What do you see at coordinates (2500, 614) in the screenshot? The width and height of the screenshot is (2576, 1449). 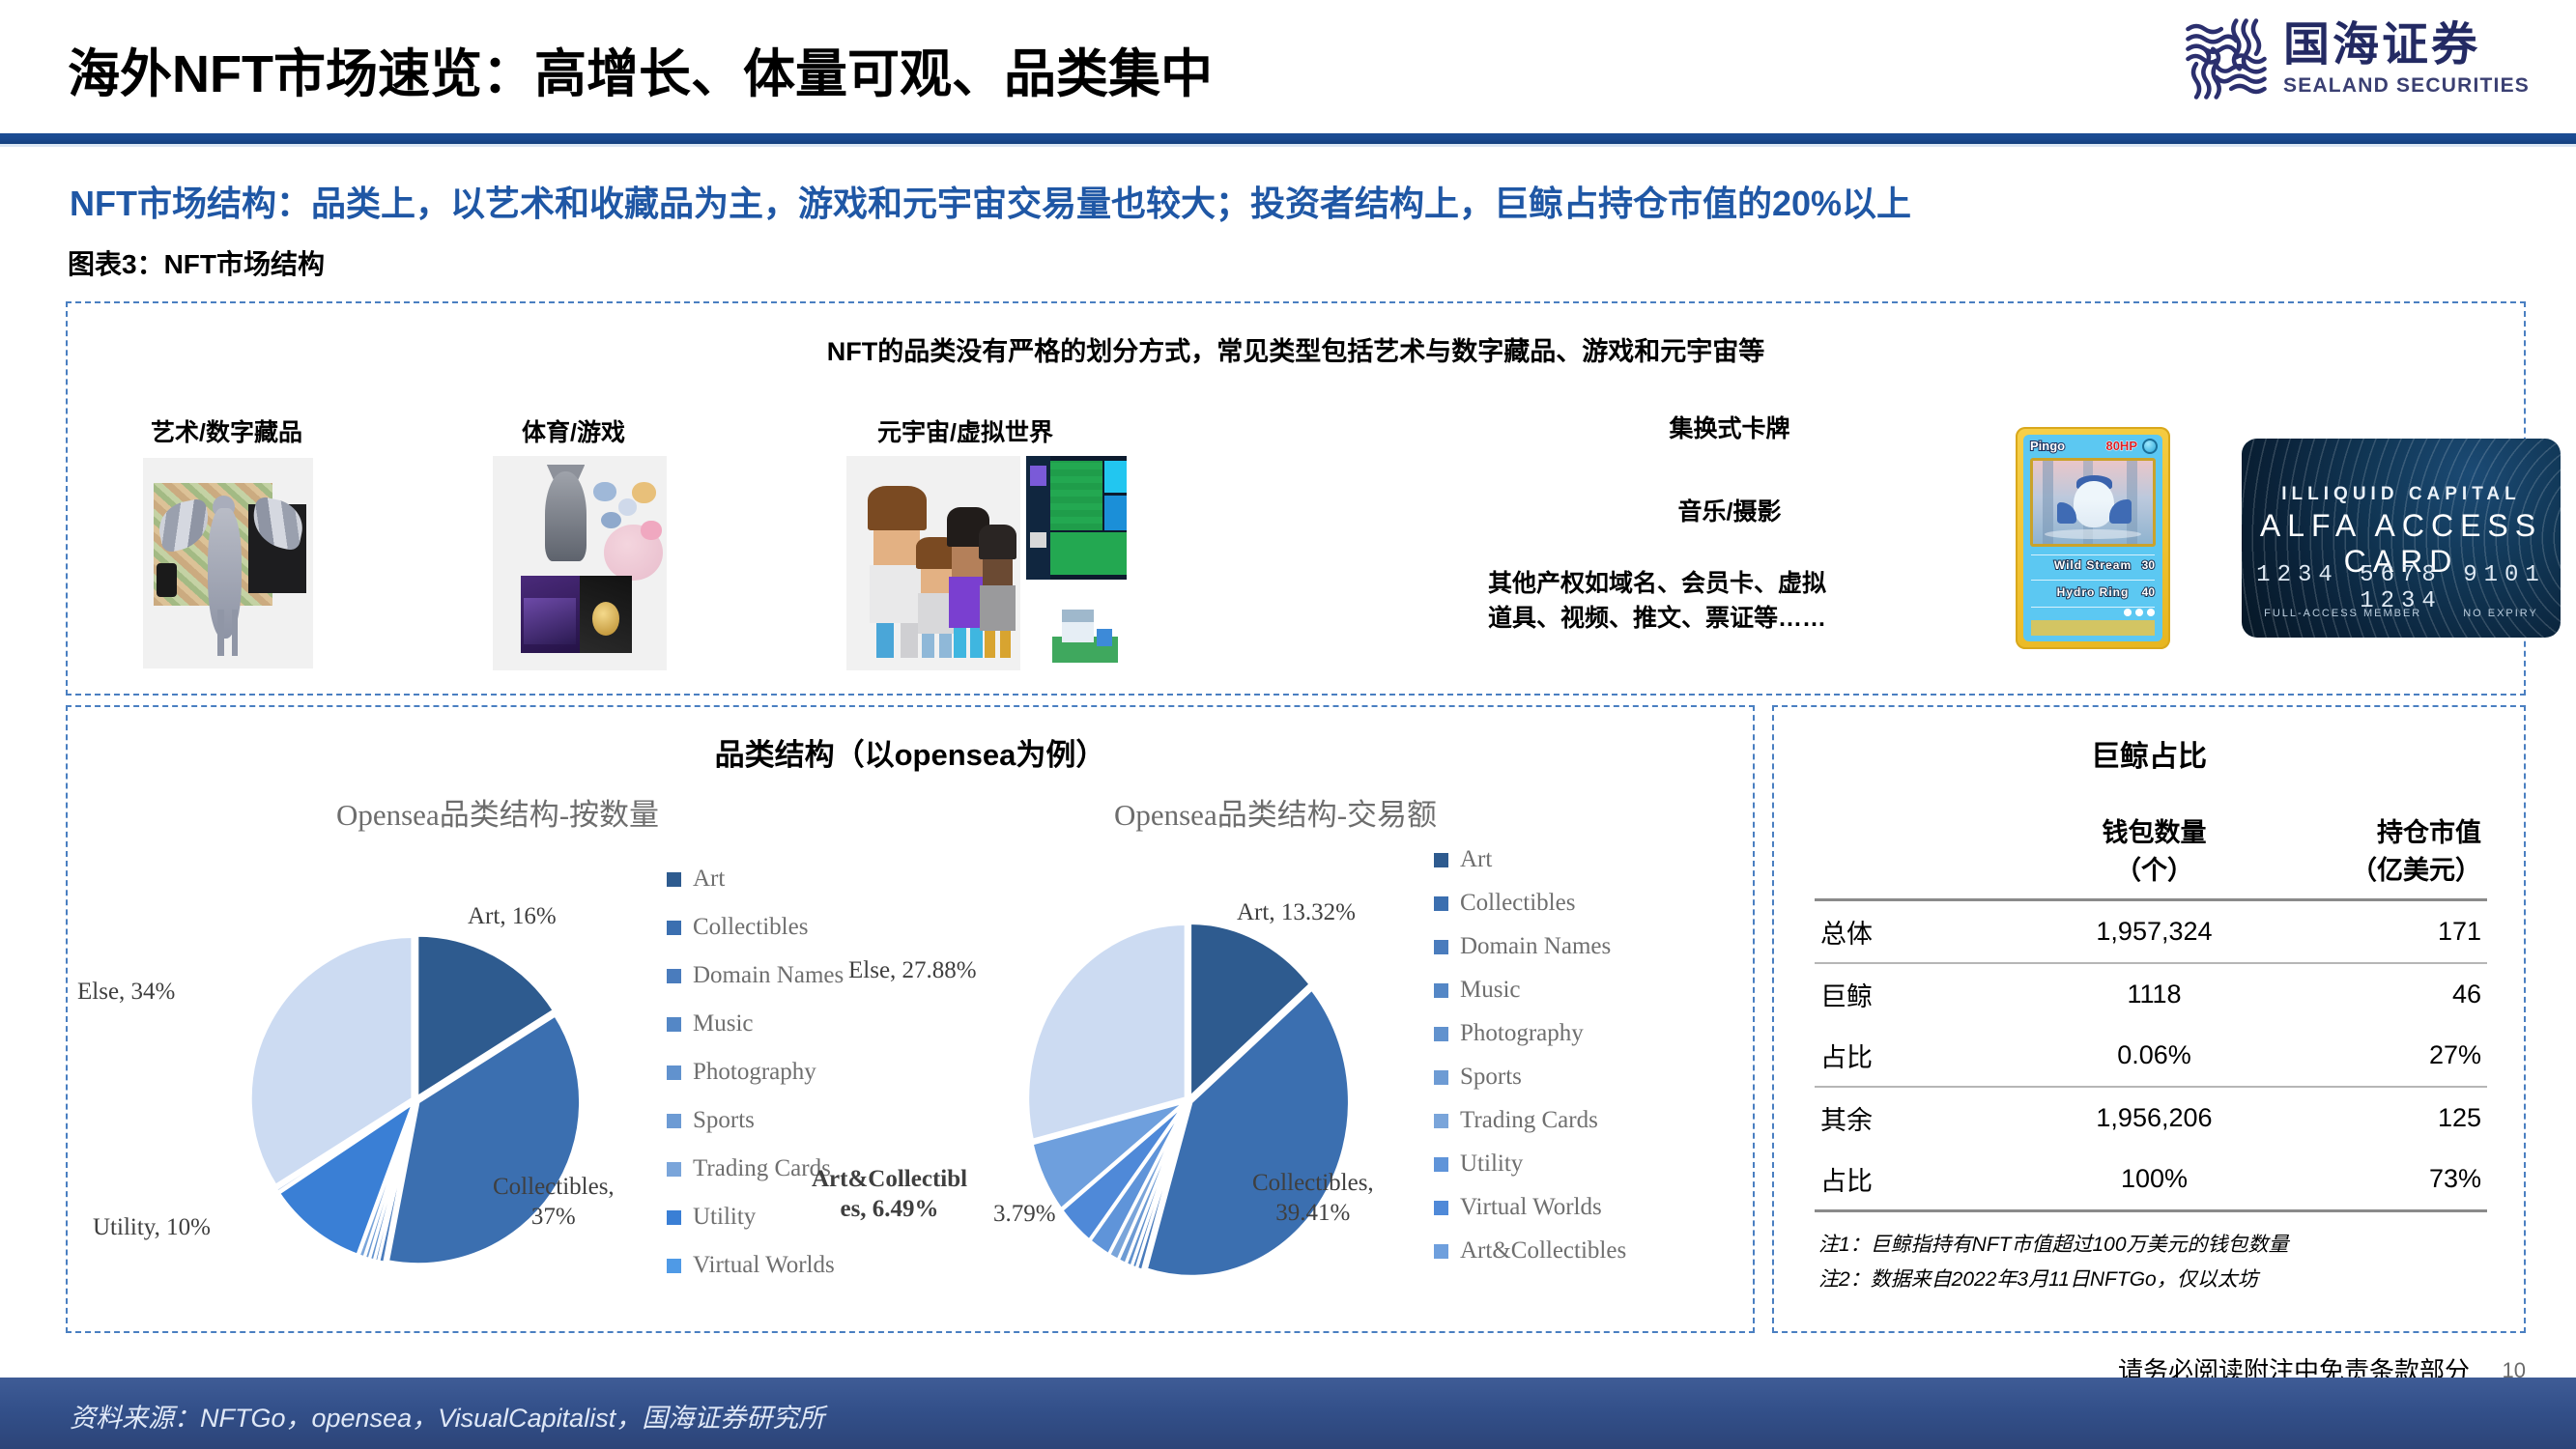 I see `access-card-expiry-note: NO EXPIRY` at bounding box center [2500, 614].